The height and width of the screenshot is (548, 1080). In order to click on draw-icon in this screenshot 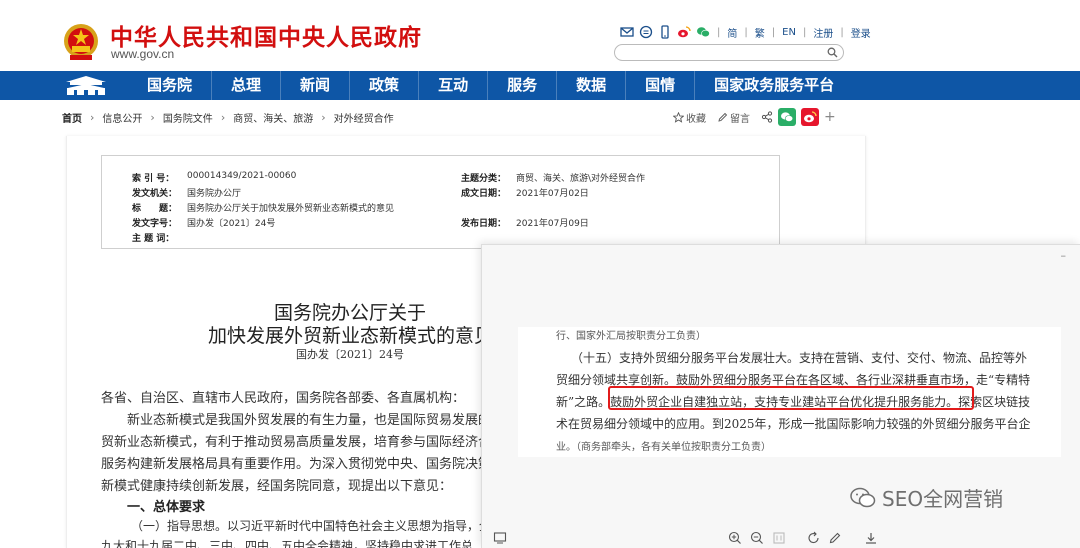, I will do `click(835, 538)`.